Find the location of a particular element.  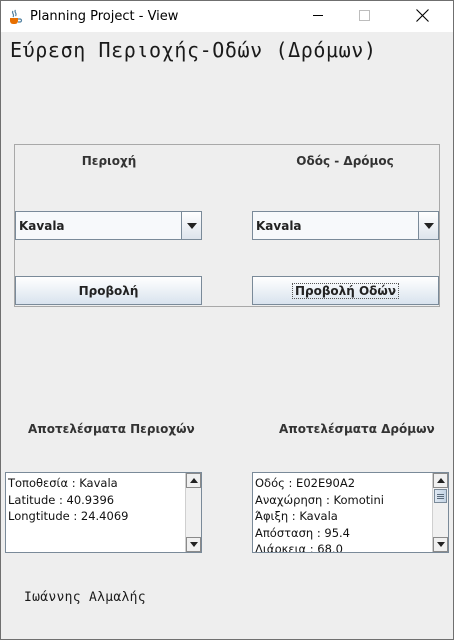

road-result-line: Οδός : E02E90A2 is located at coordinates (305, 483).